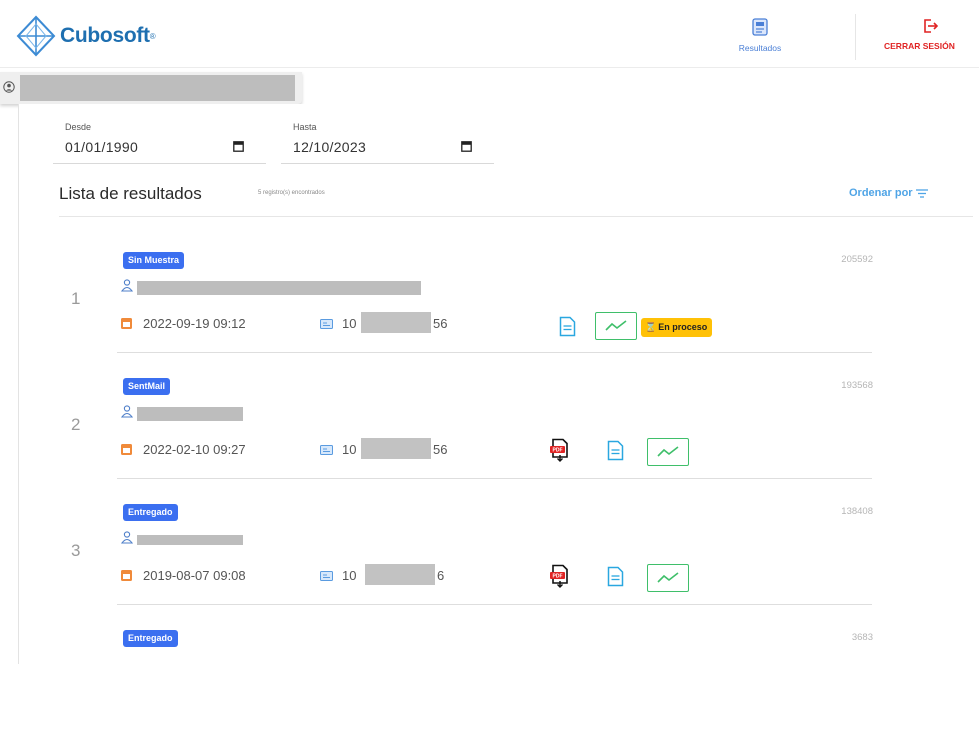 The image size is (979, 748). Describe the element at coordinates (857, 385) in the screenshot. I see `order-id: 193568` at that location.